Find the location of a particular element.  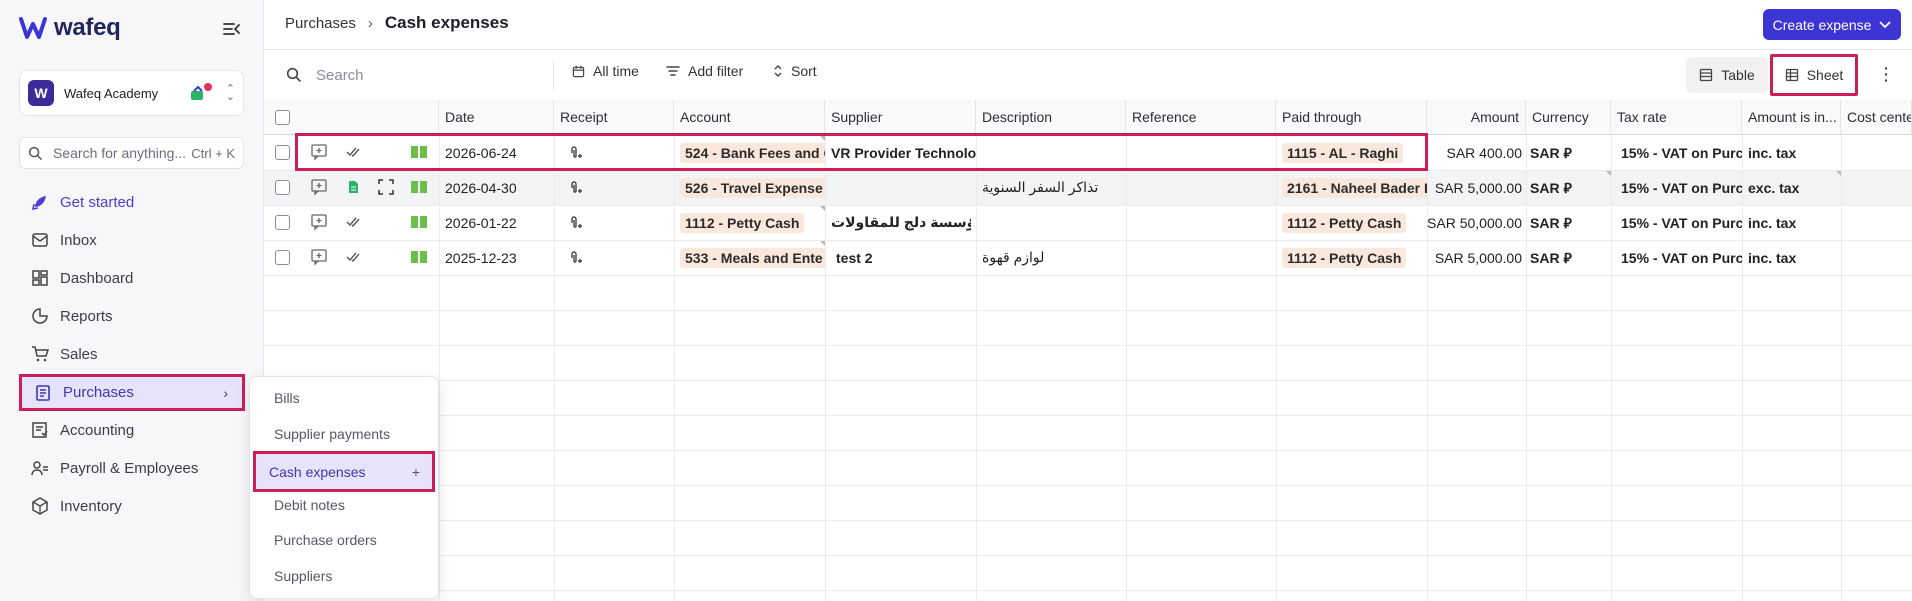

create-expense-button: Create expense is located at coordinates (1832, 24).